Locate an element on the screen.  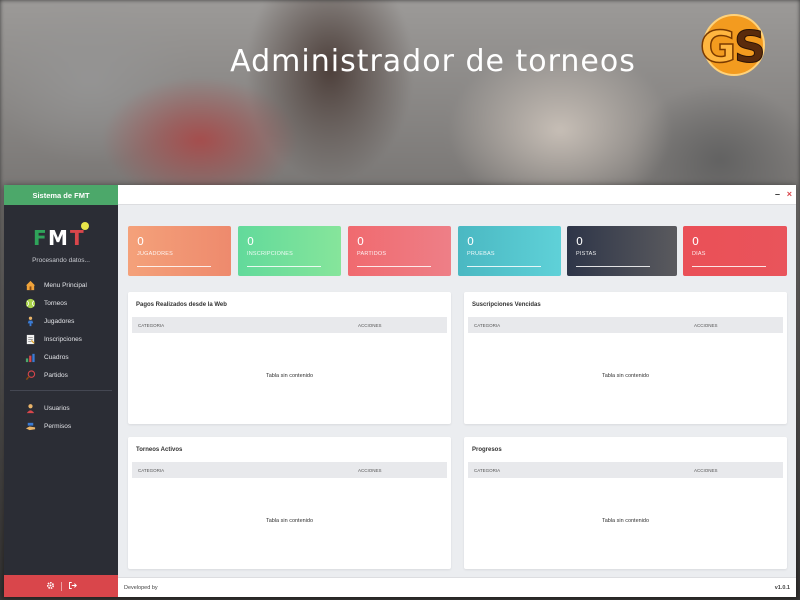
gs-logo: G S is located at coordinates (732, 45).